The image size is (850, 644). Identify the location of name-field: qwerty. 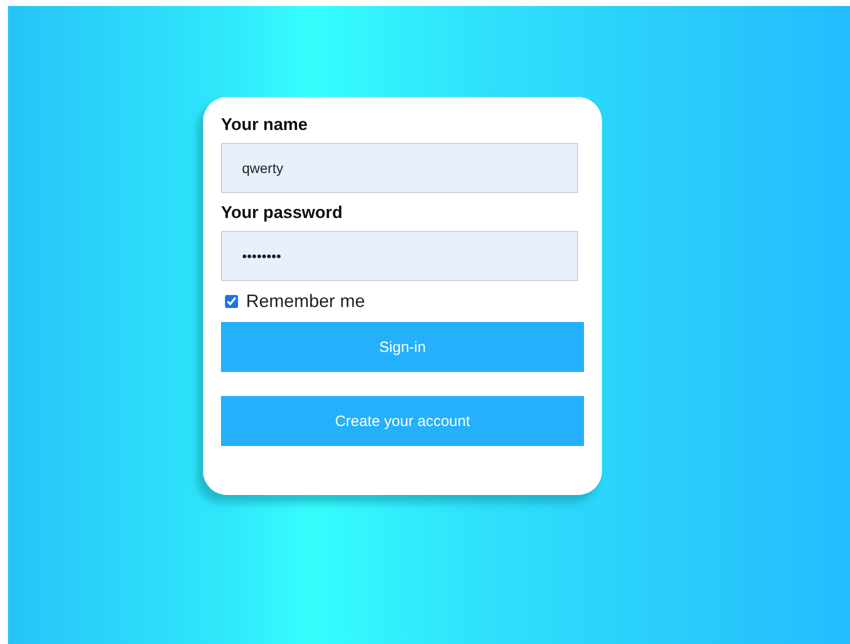
(399, 168).